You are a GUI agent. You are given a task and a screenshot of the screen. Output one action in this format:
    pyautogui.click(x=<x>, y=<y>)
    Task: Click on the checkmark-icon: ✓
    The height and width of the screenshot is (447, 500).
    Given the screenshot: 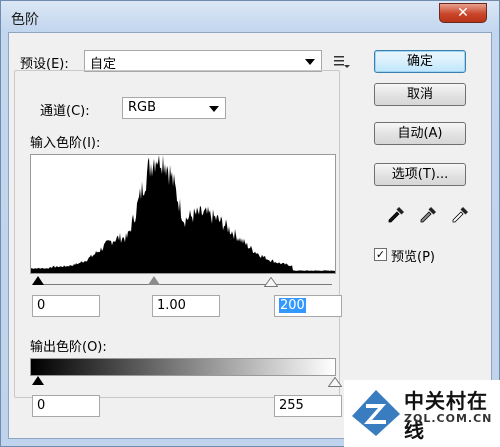 What is the action you would take?
    pyautogui.click(x=380, y=254)
    